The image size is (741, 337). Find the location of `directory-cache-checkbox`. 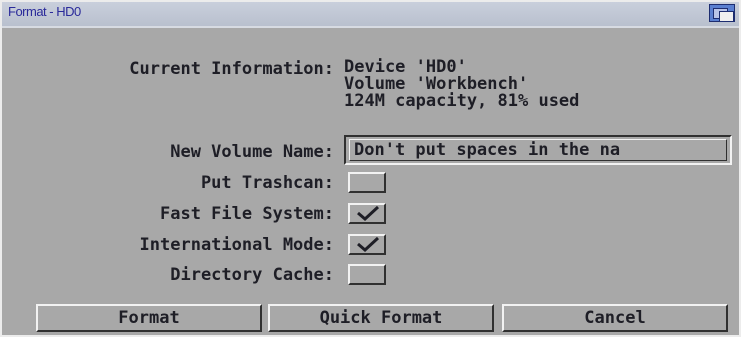

directory-cache-checkbox is located at coordinates (367, 274).